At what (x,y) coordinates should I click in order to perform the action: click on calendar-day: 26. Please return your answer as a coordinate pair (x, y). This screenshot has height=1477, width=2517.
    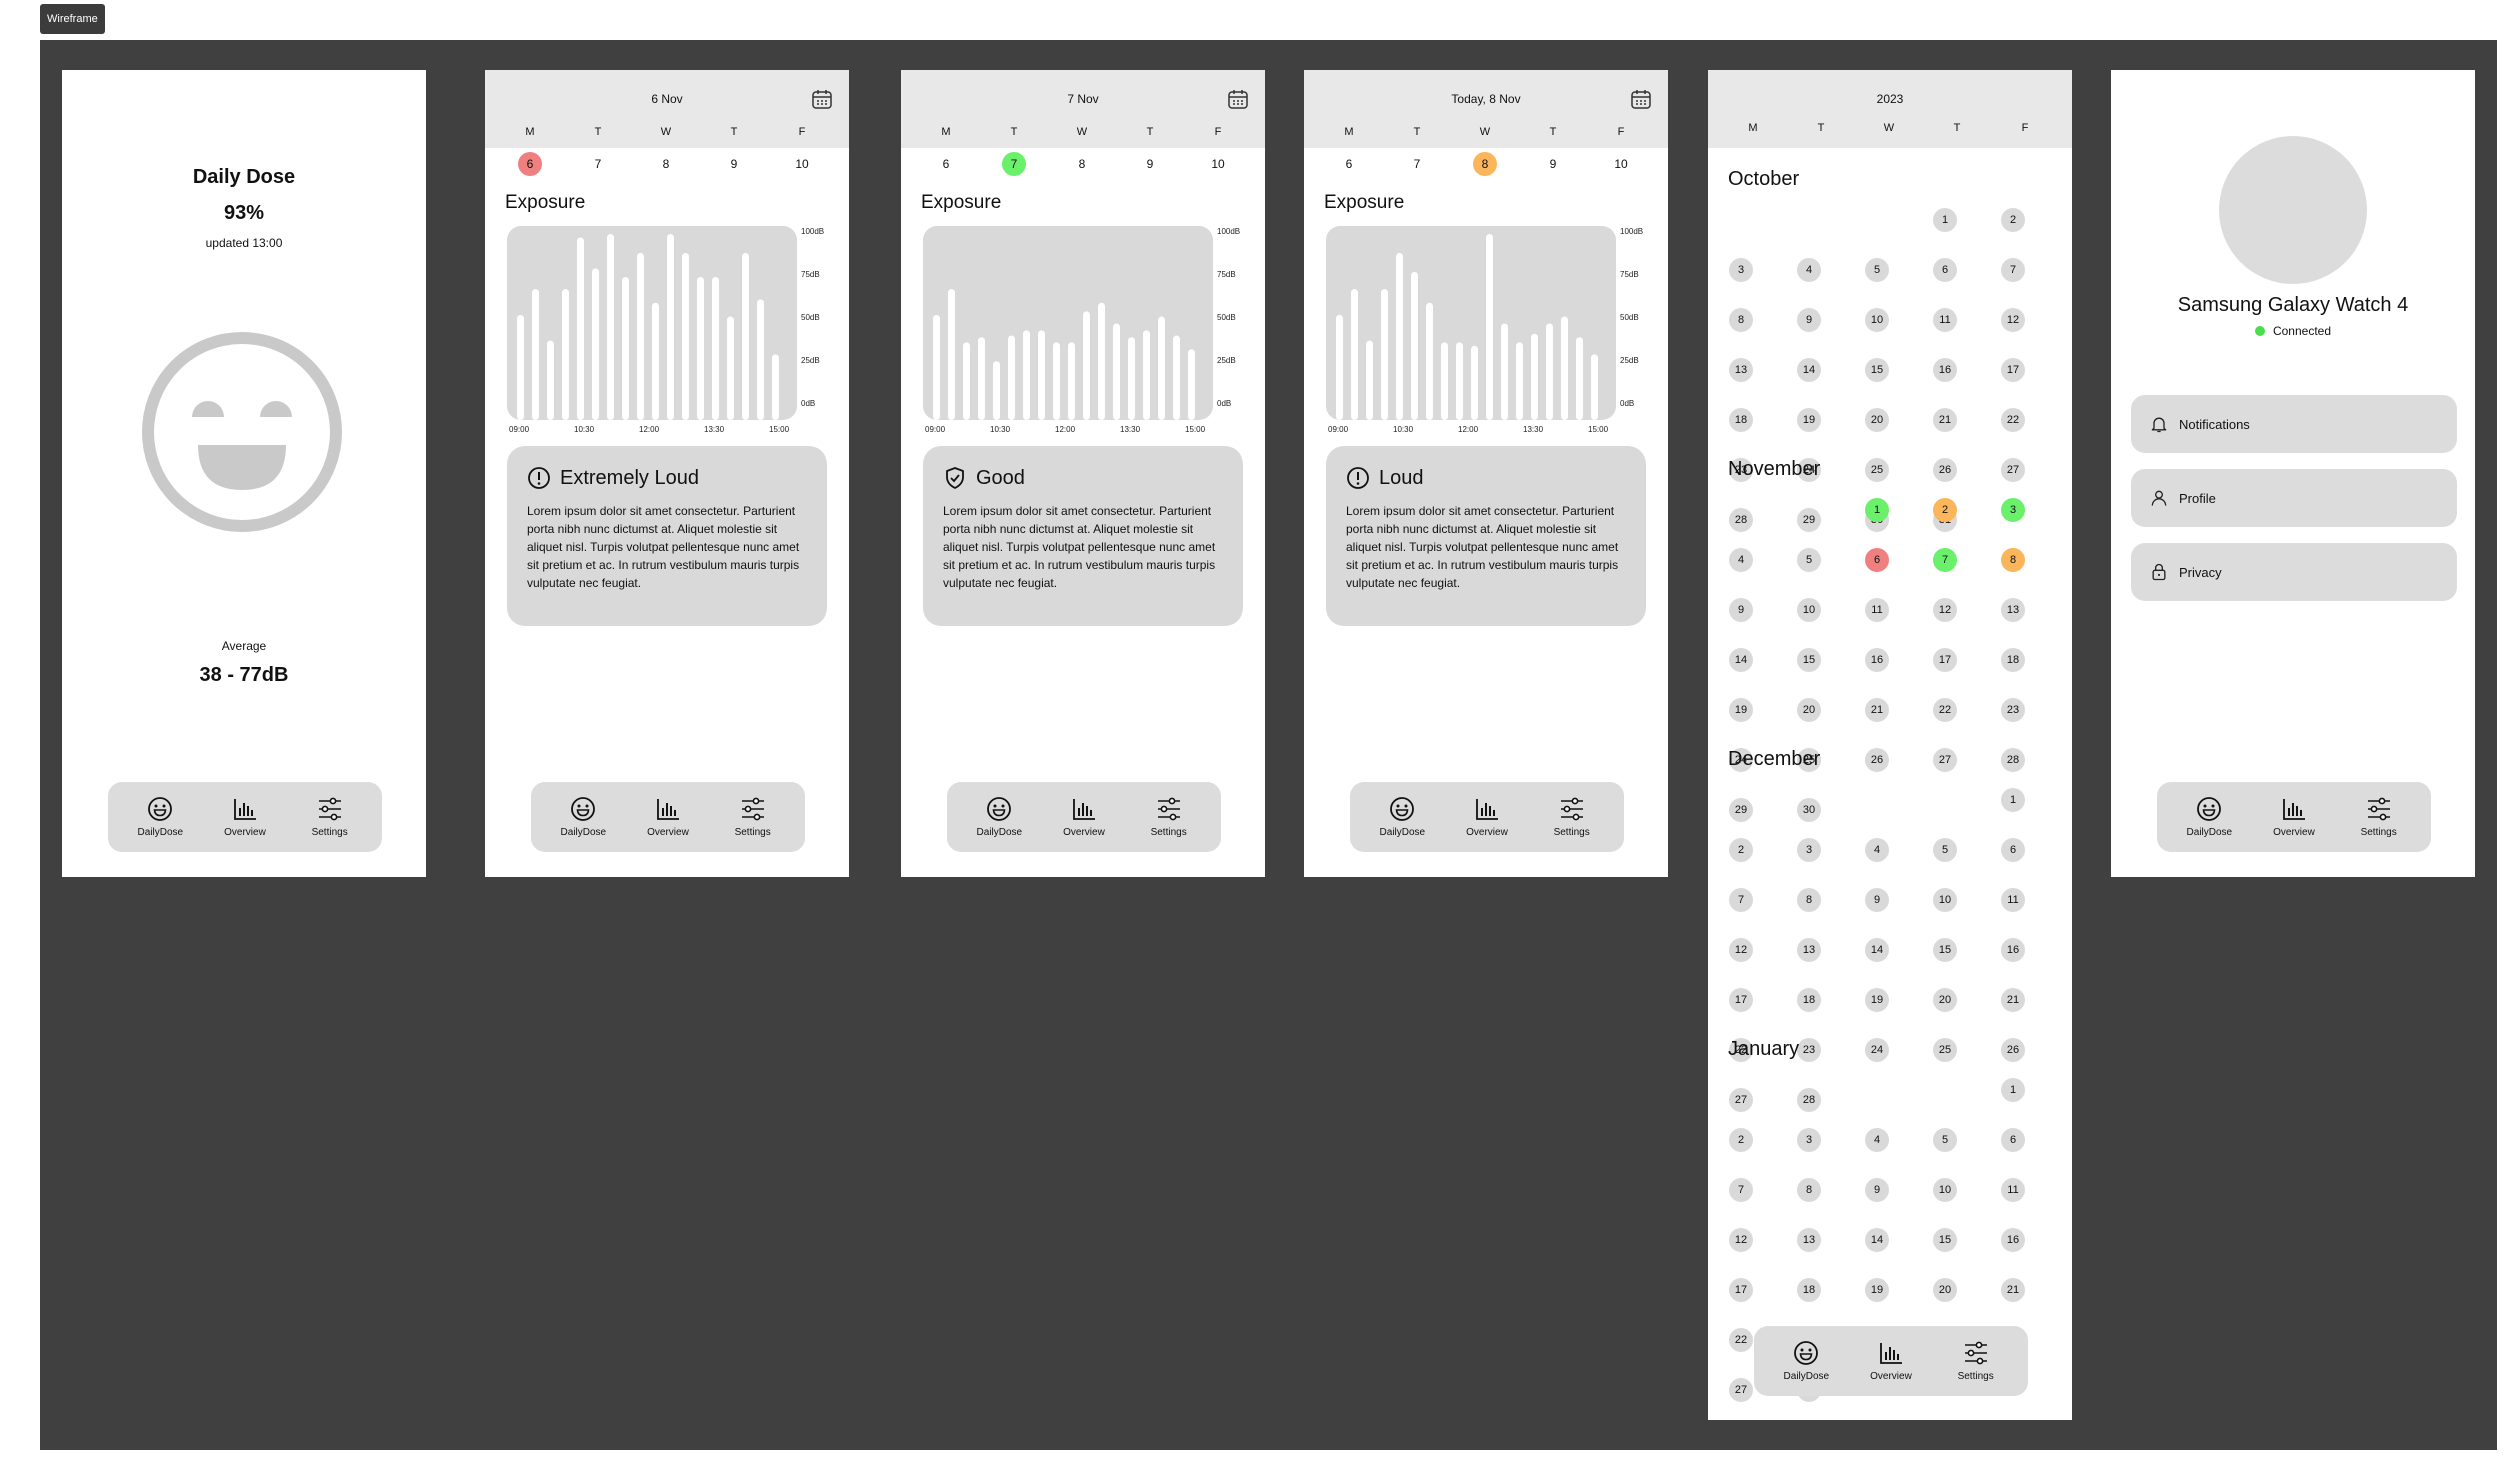
    Looking at the image, I should click on (2013, 1050).